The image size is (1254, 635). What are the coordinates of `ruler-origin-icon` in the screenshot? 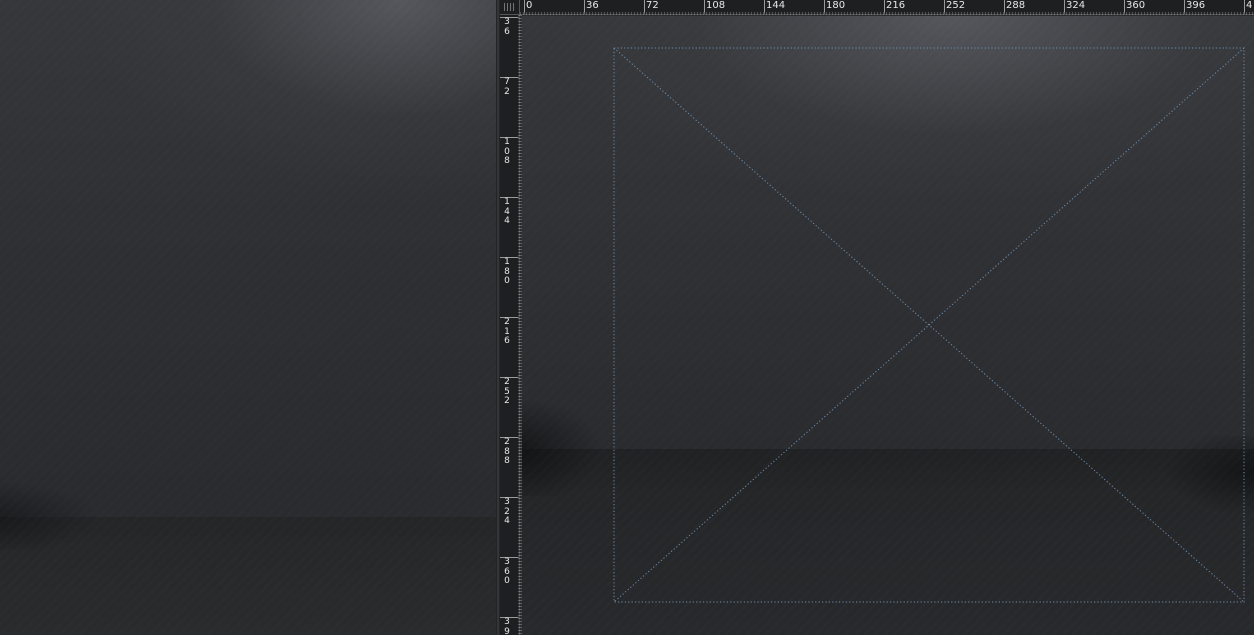 It's located at (509, 7).